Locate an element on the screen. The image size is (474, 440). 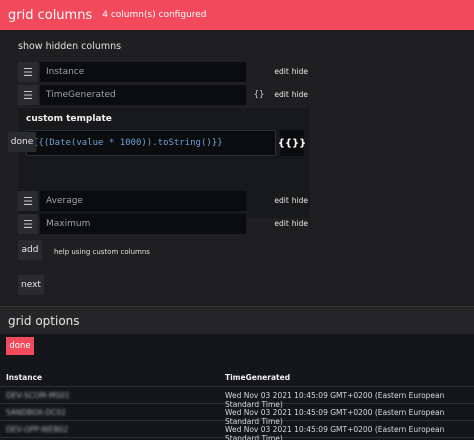
show-hidden-columns-link: show hidden columns is located at coordinates (69, 46).